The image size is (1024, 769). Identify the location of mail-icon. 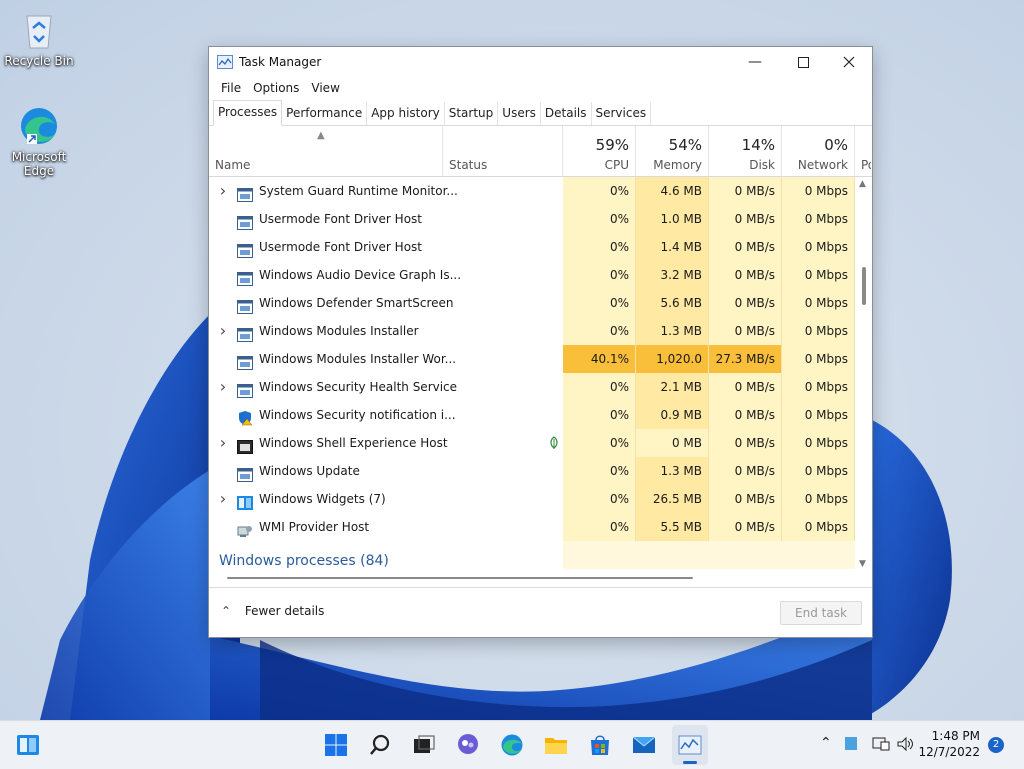
(644, 745).